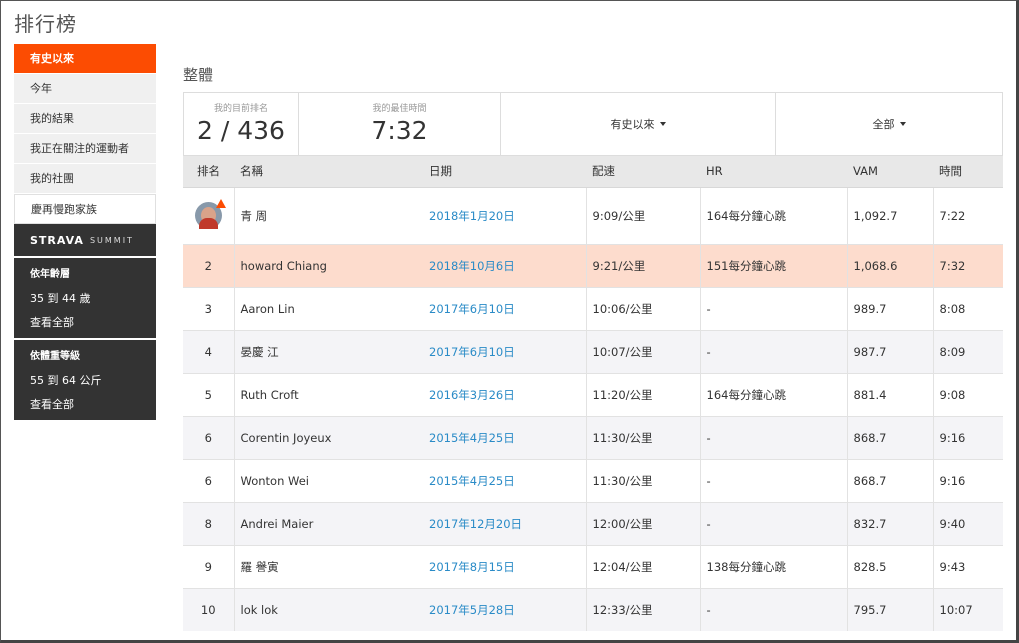  Describe the element at coordinates (773, 172) in the screenshot. I see `header-hr: HR` at that location.